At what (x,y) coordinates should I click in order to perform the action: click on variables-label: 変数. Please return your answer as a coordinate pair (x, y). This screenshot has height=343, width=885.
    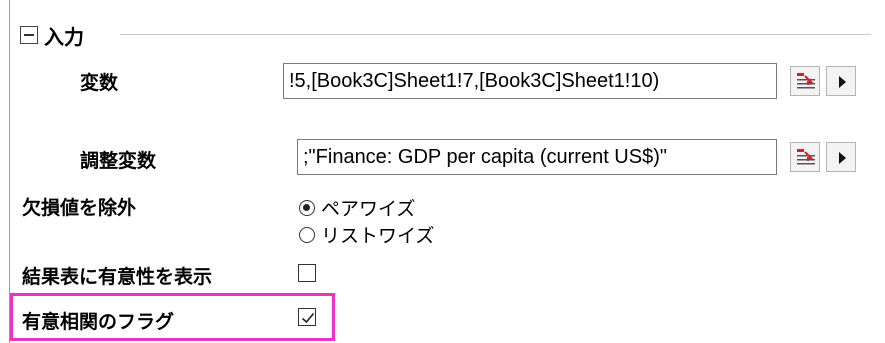
    Looking at the image, I should click on (99, 83).